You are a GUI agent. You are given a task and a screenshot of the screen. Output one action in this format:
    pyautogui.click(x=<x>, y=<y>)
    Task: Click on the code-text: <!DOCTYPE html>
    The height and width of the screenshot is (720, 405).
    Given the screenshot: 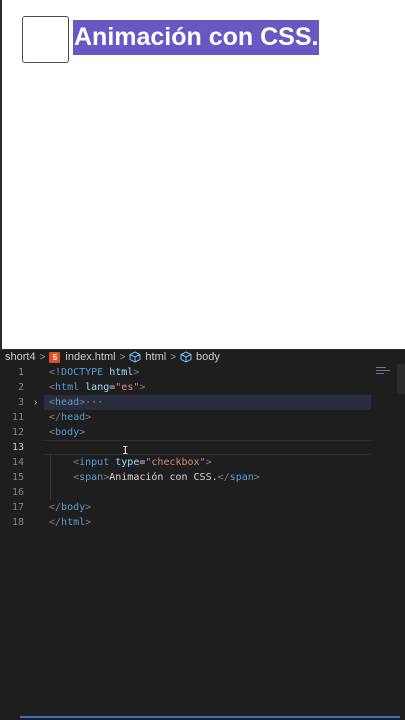 What is the action you would take?
    pyautogui.click(x=94, y=372)
    